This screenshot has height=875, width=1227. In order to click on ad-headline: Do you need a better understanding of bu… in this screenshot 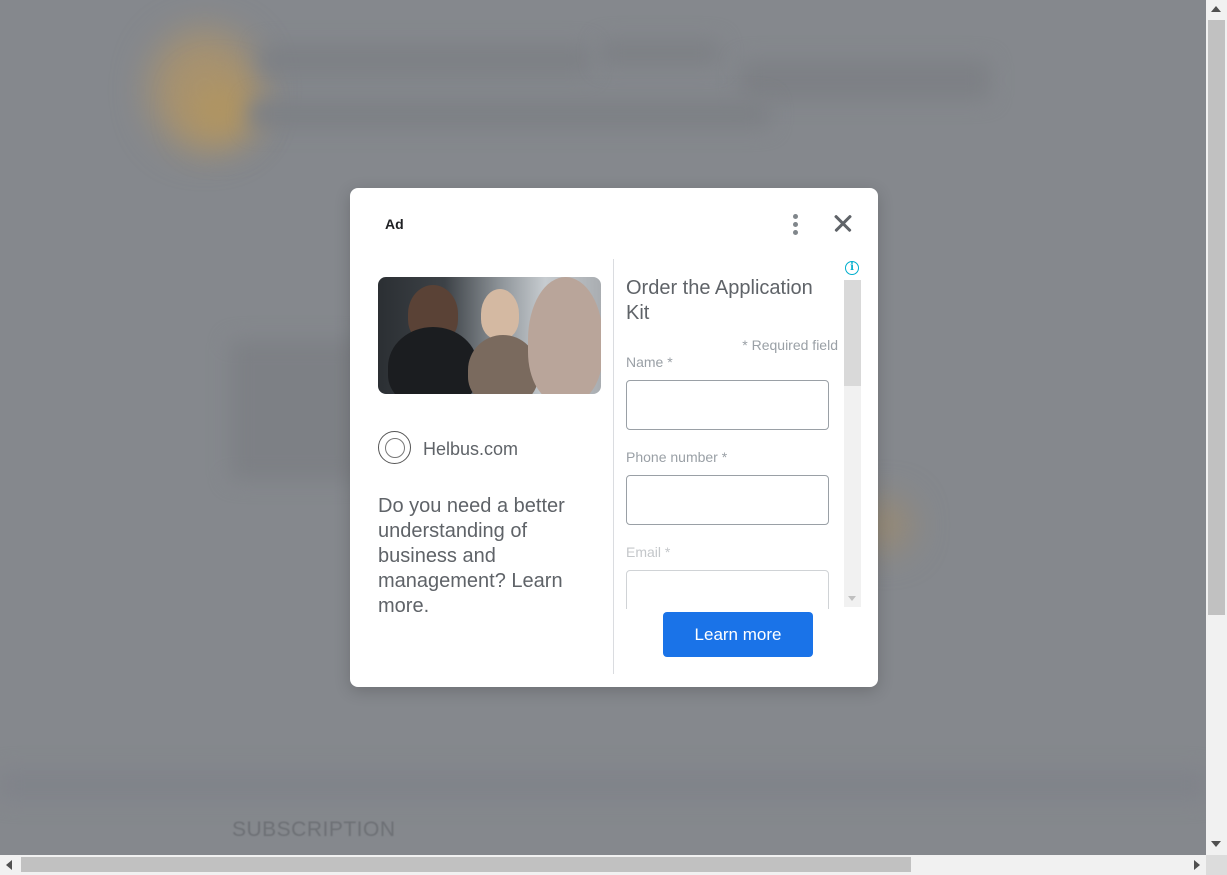, I will do `click(480, 556)`.